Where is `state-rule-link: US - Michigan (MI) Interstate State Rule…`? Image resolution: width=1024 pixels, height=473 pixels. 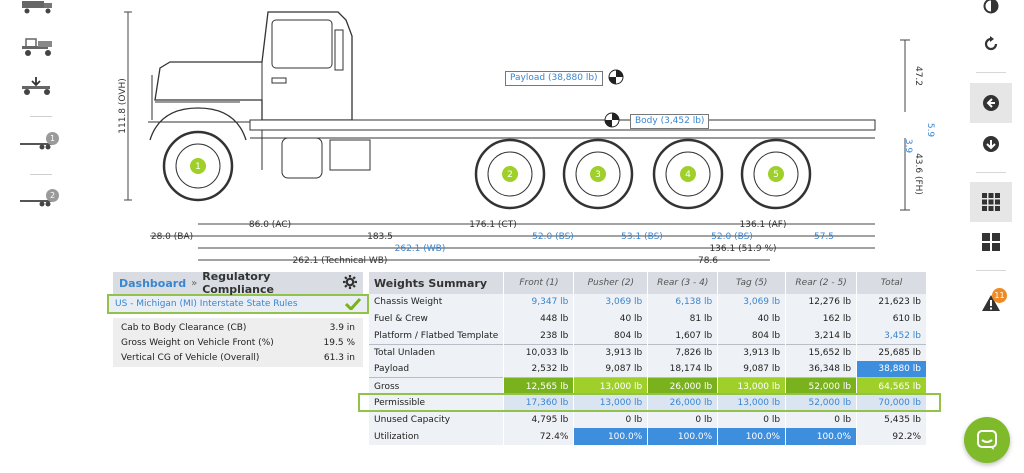
state-rule-link: US - Michigan (MI) Interstate State Rule… is located at coordinates (206, 304).